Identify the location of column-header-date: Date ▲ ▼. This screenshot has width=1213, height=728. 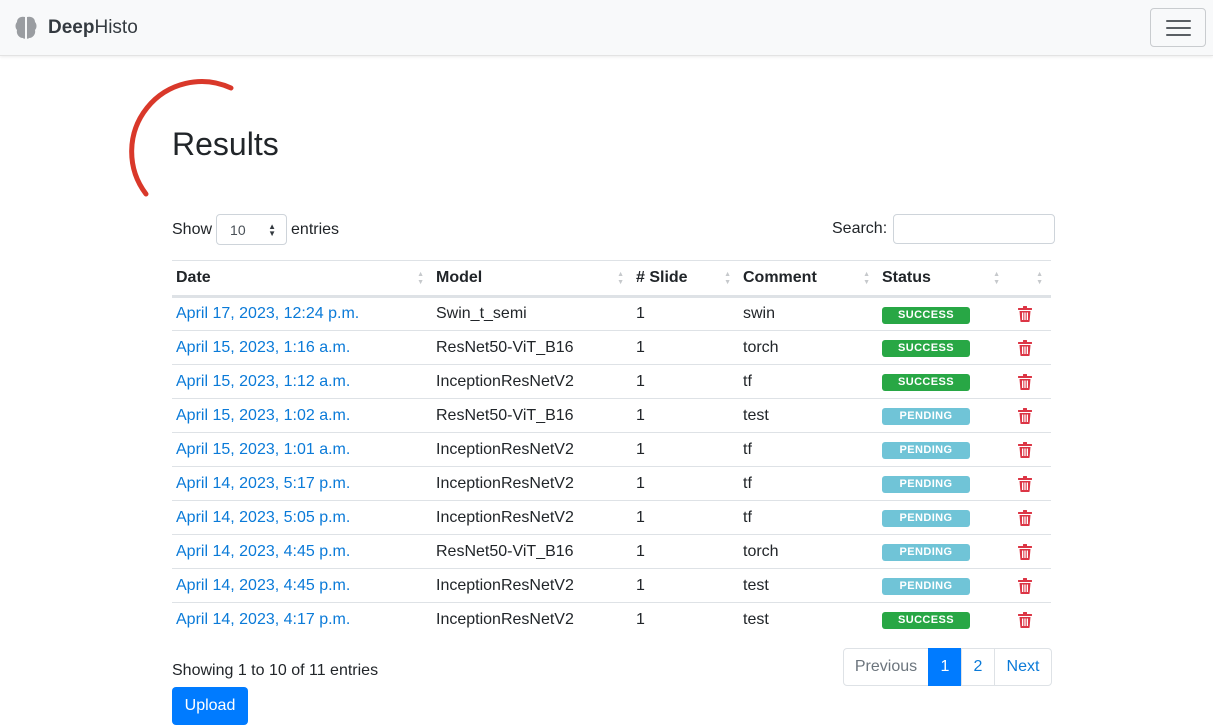
(302, 279).